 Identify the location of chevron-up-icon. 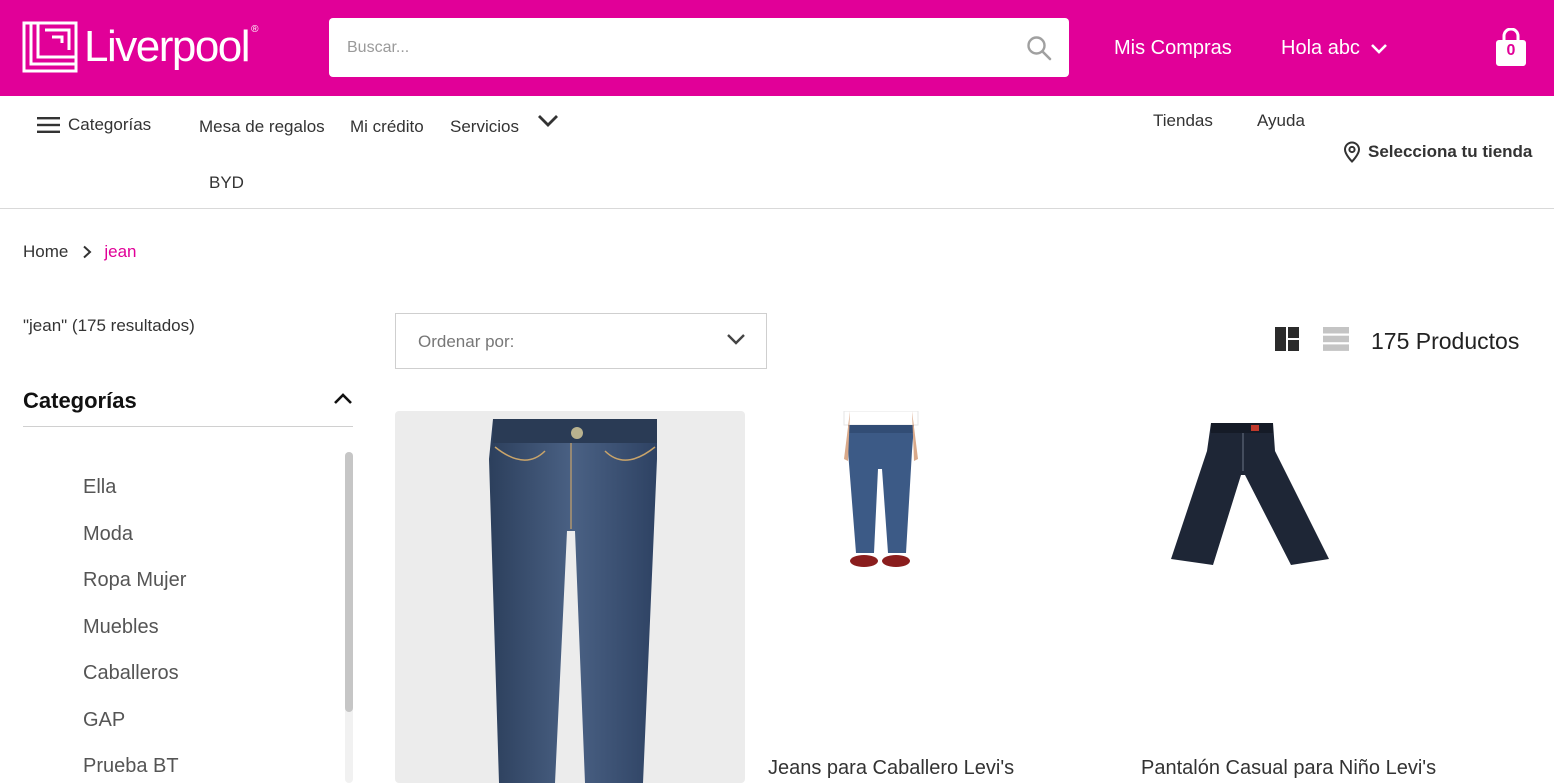
(343, 398).